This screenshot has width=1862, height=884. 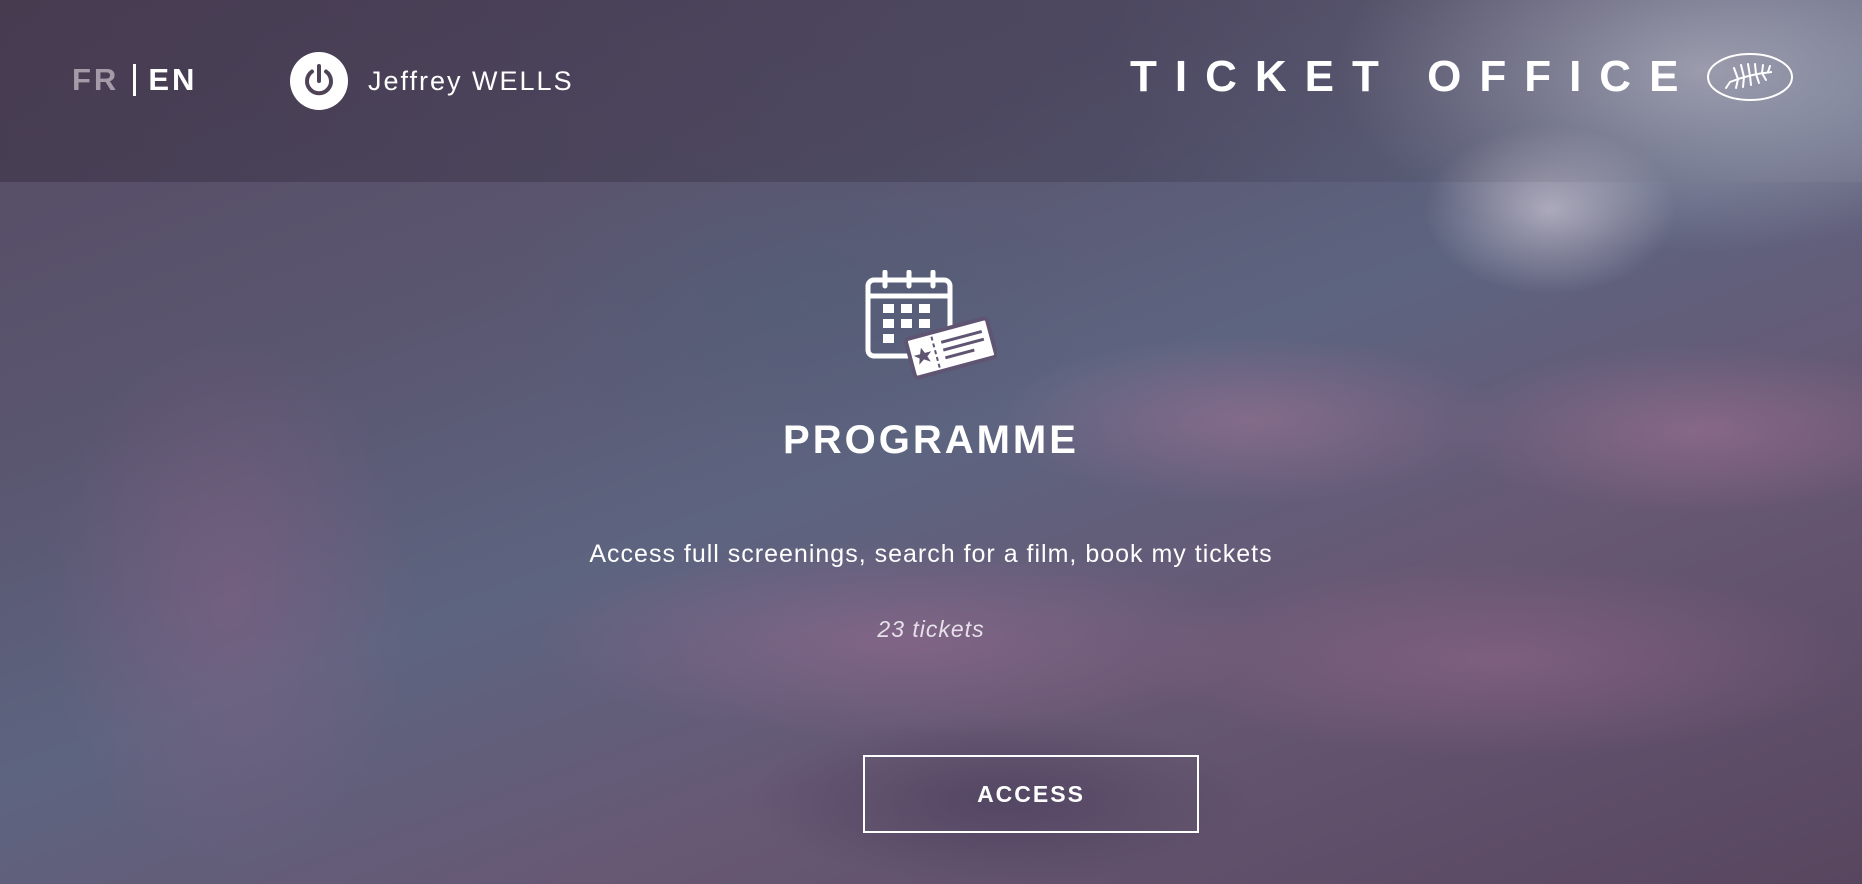 I want to click on calendar-ticket-icon, so click(x=931, y=325).